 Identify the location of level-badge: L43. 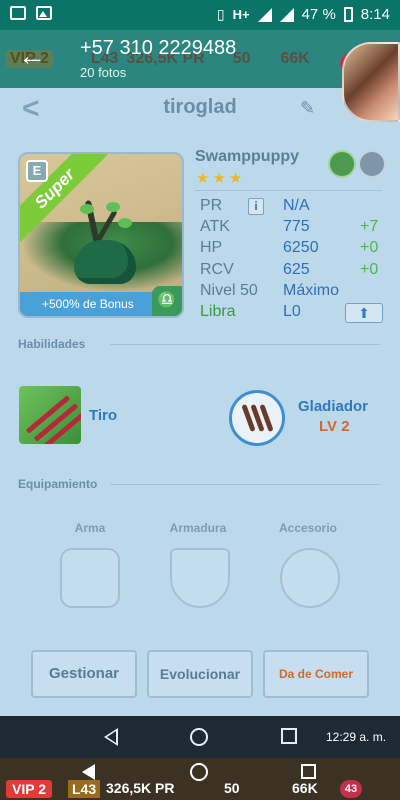
(84, 789).